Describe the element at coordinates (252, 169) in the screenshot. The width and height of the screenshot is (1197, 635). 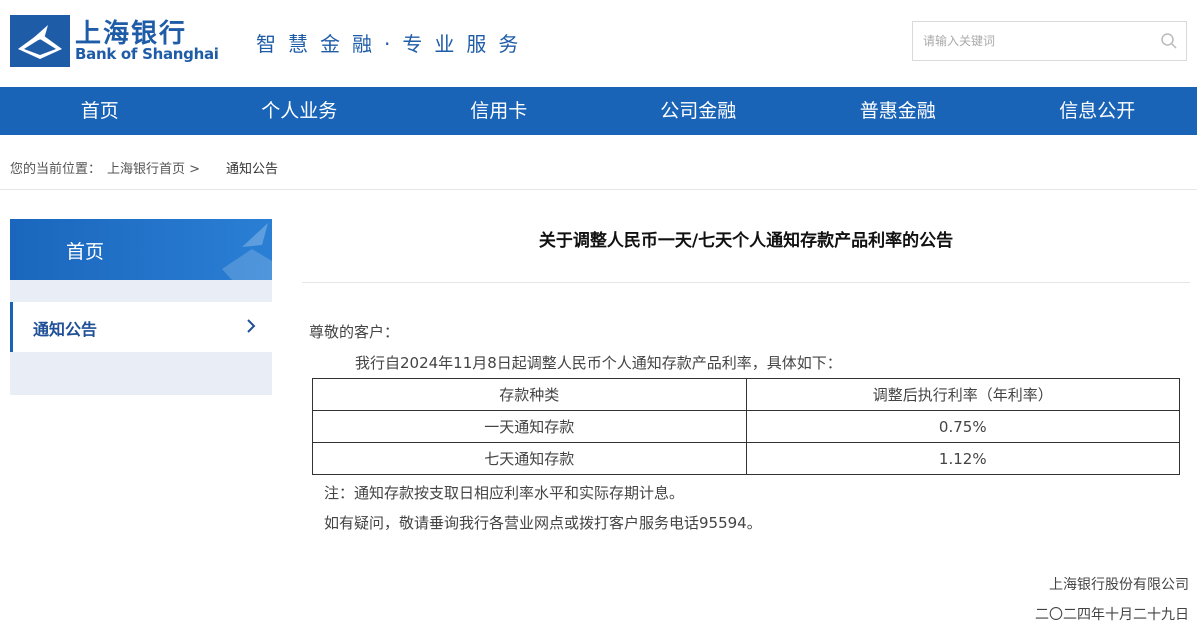
I see `breadcrumb-current: 通知公告` at that location.